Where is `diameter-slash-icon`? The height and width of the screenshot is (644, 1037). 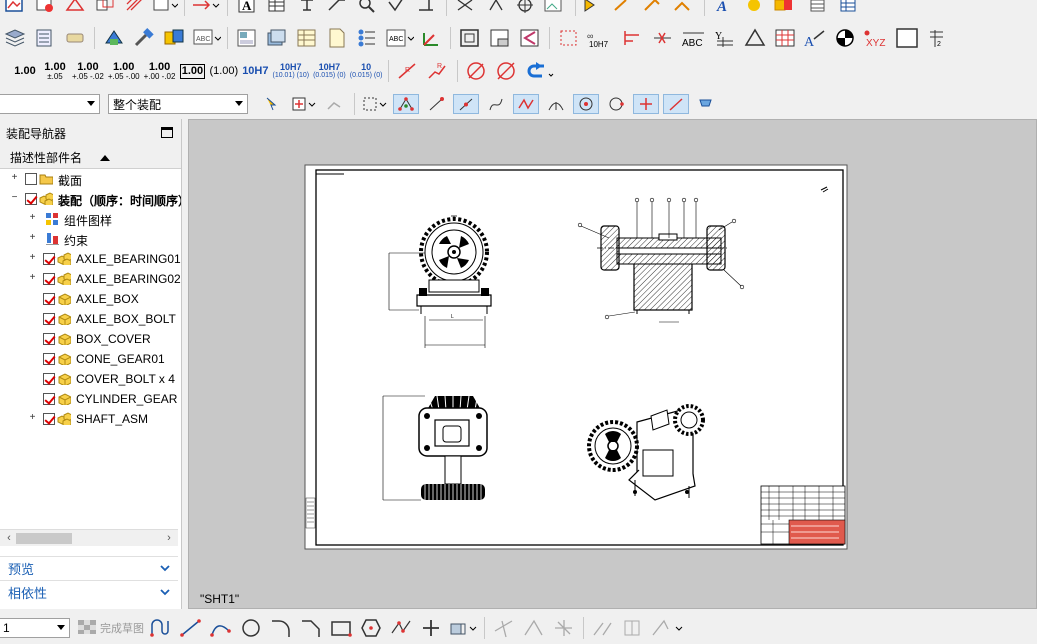 diameter-slash-icon is located at coordinates (507, 71).